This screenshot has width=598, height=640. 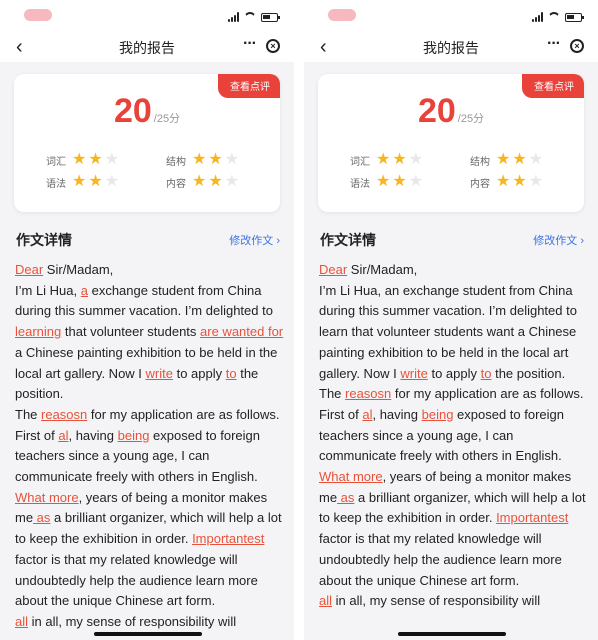 What do you see at coordinates (38, 331) in the screenshot?
I see `error-highlight: learning` at bounding box center [38, 331].